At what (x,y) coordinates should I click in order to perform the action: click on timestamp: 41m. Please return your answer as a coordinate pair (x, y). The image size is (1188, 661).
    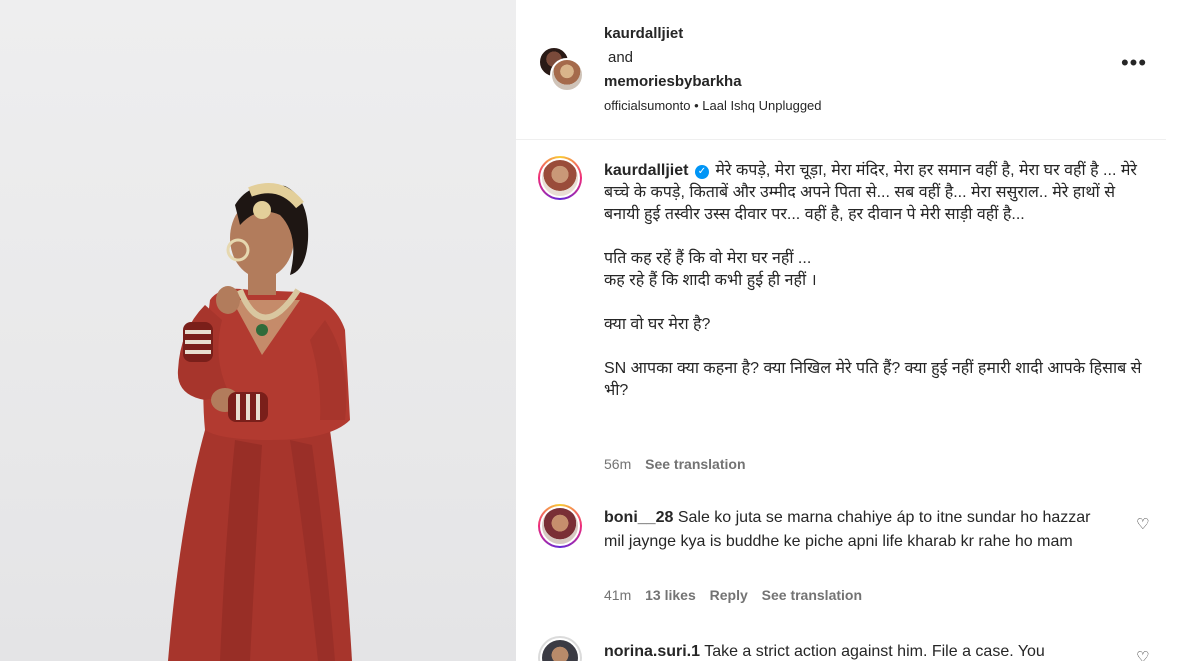
    Looking at the image, I should click on (617, 595).